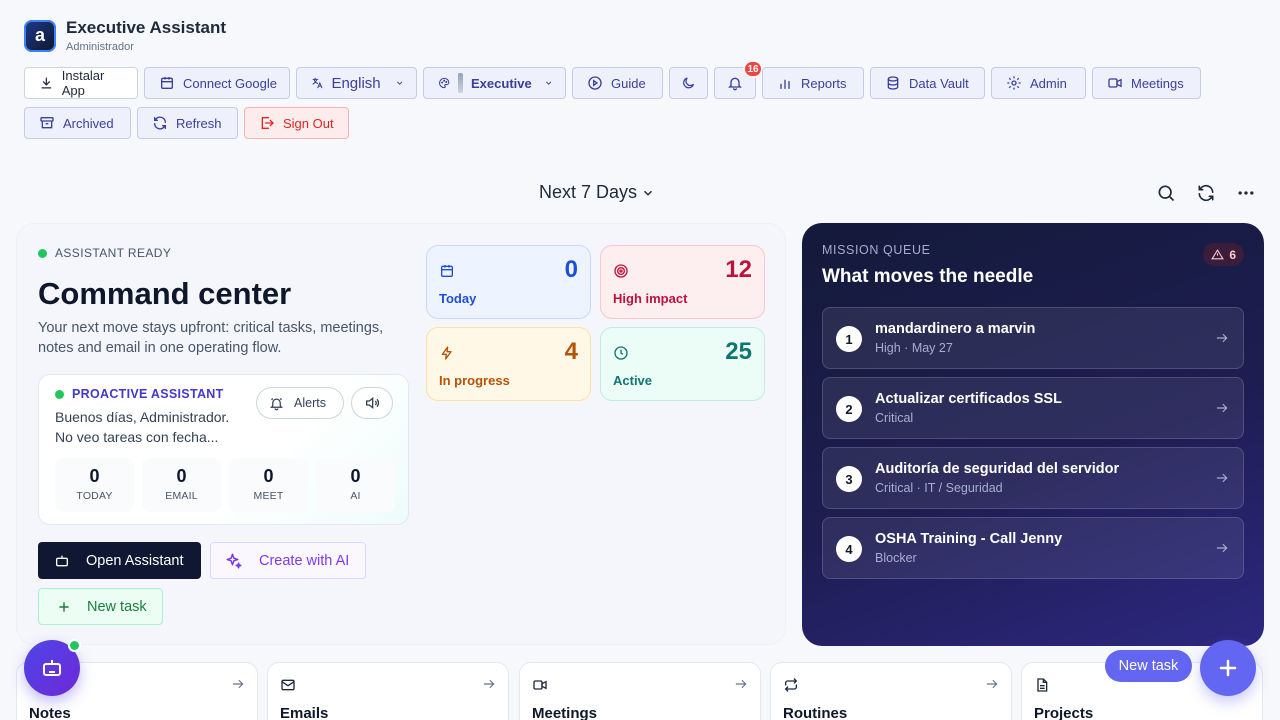 This screenshot has width=1280, height=720. I want to click on install-app-button: Instalar App, so click(81, 83).